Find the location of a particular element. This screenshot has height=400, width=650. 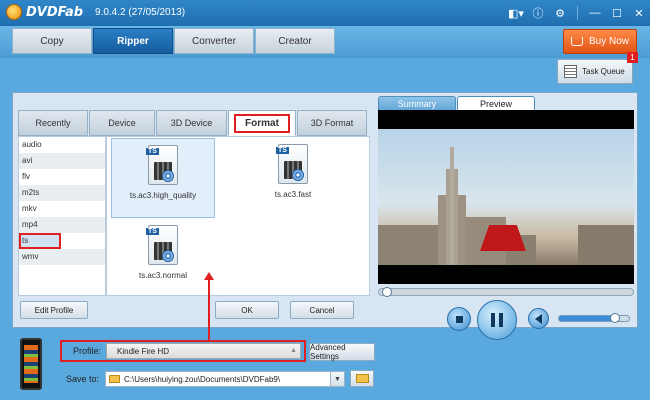

format-item-mp4: mp4 is located at coordinates (62, 225).